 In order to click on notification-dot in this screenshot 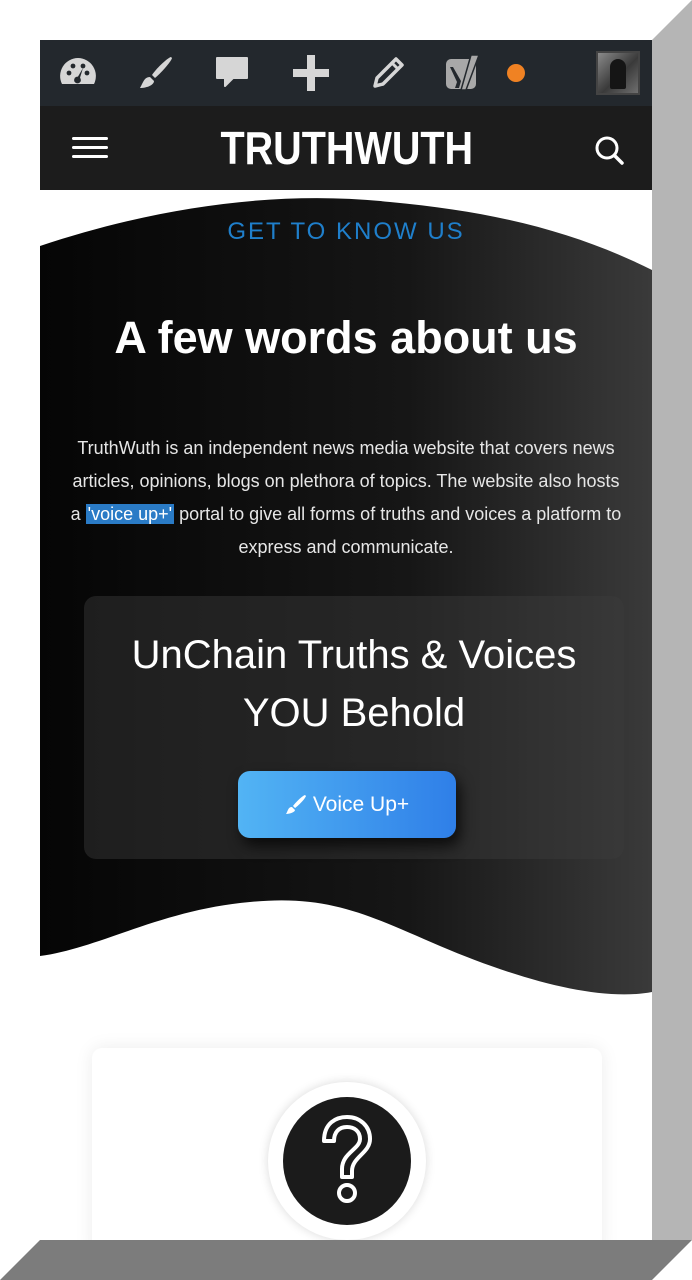, I will do `click(516, 73)`.